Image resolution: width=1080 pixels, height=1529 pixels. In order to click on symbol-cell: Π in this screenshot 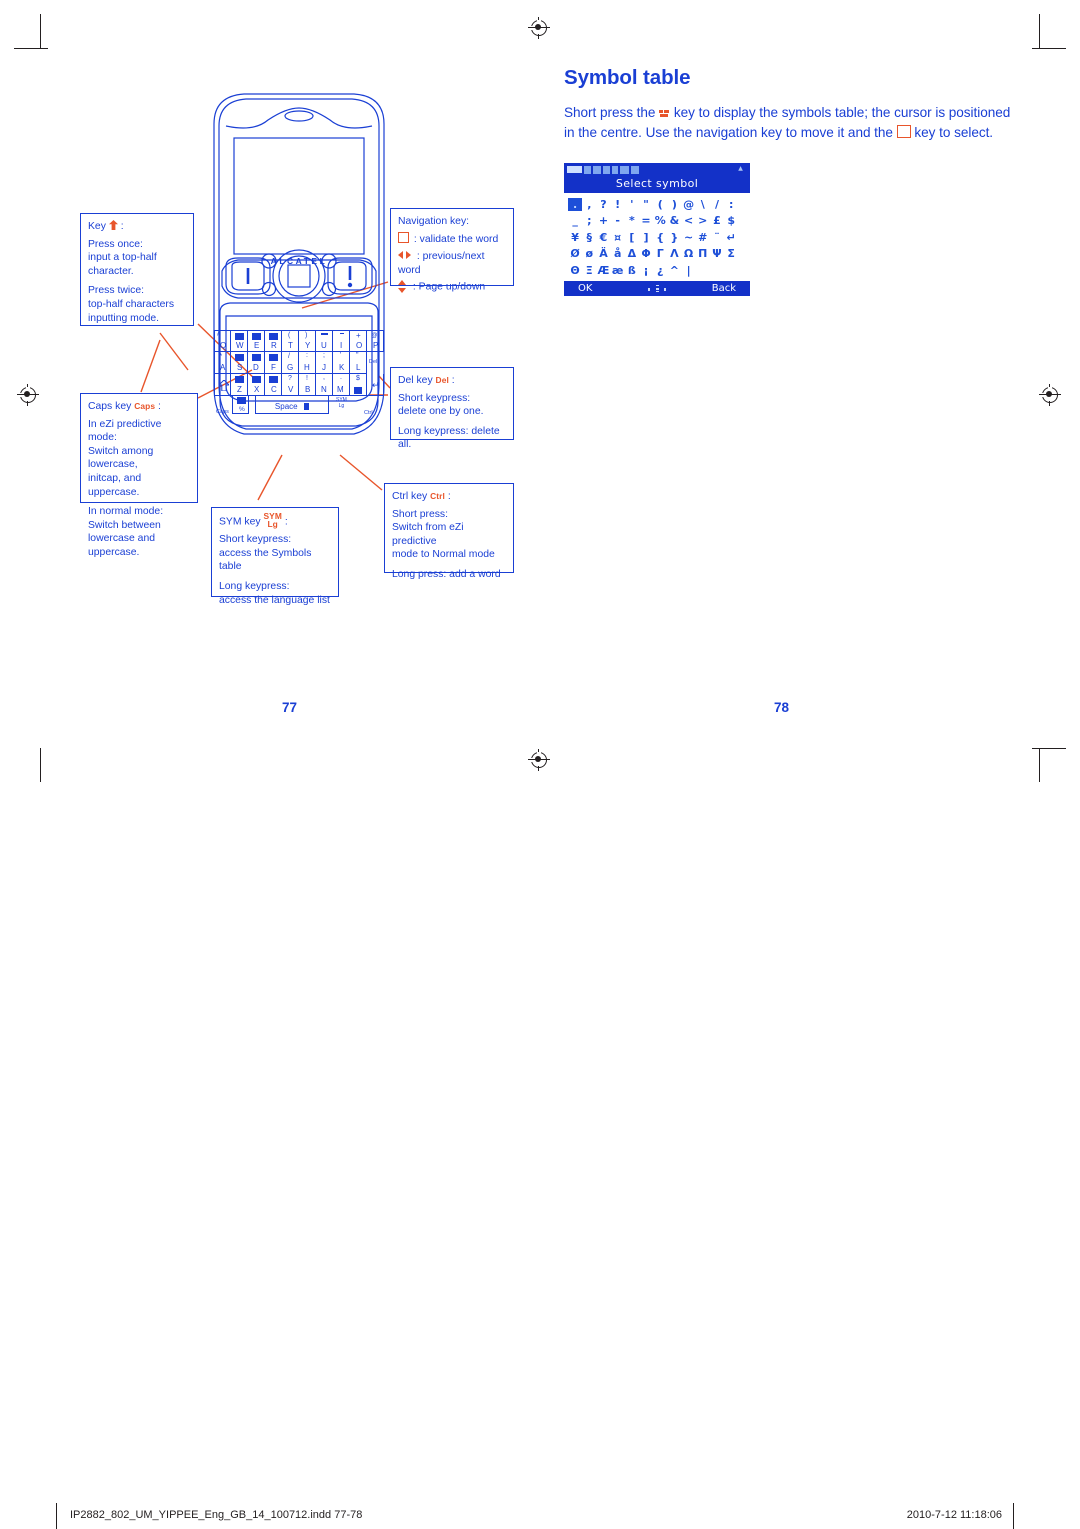, I will do `click(703, 253)`.